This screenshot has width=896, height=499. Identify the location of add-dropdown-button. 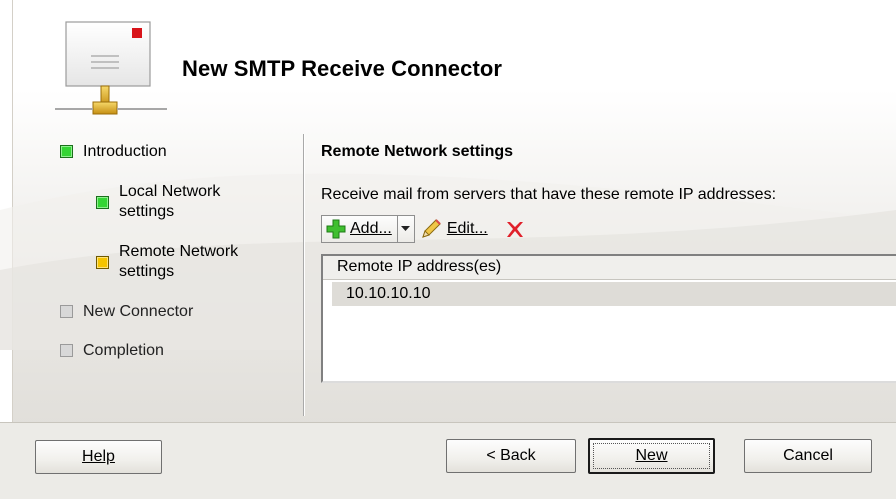
(405, 229).